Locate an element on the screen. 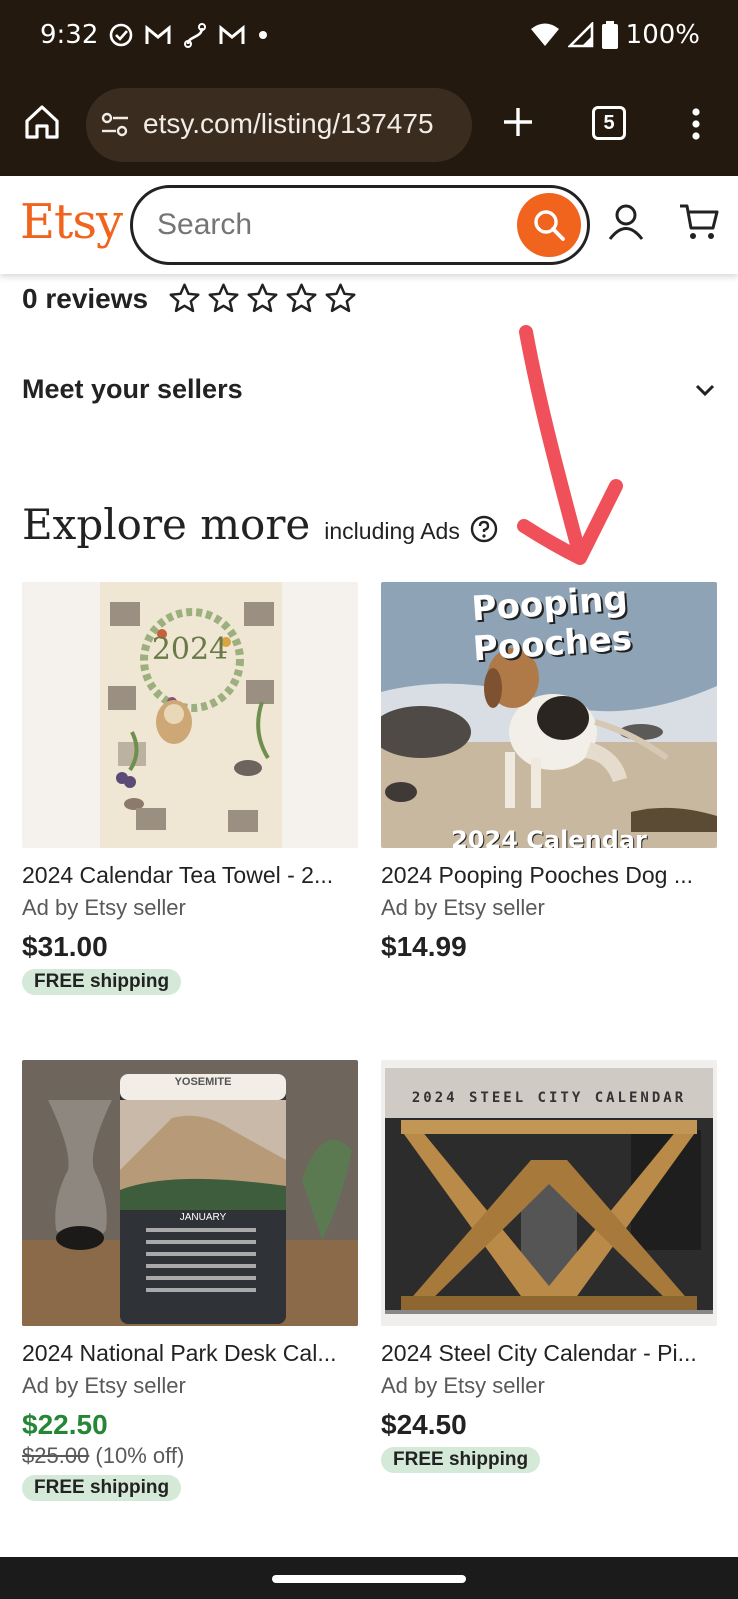 Image resolution: width=738 pixels, height=1599 pixels. home-gesture-handle is located at coordinates (369, 1579).